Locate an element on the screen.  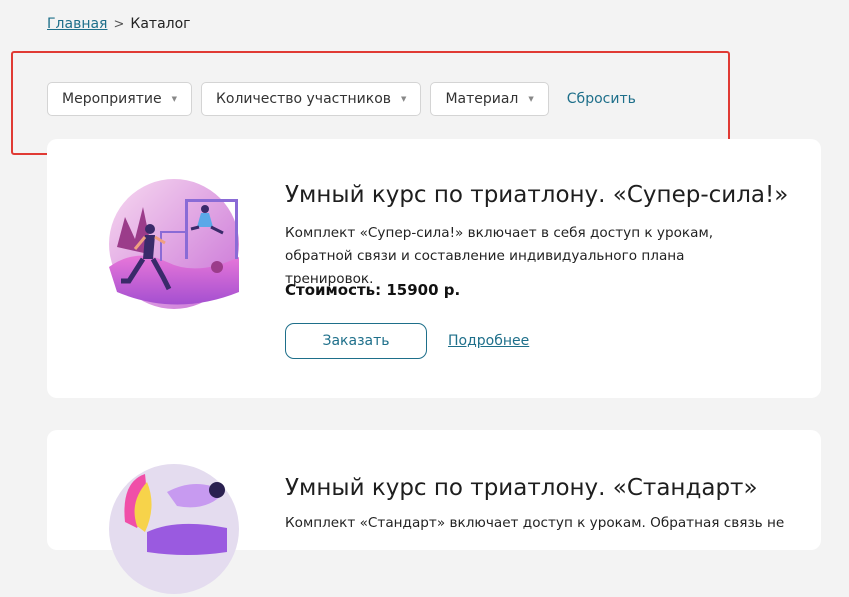
event-filter-label: Мероприятие is located at coordinates (112, 99).